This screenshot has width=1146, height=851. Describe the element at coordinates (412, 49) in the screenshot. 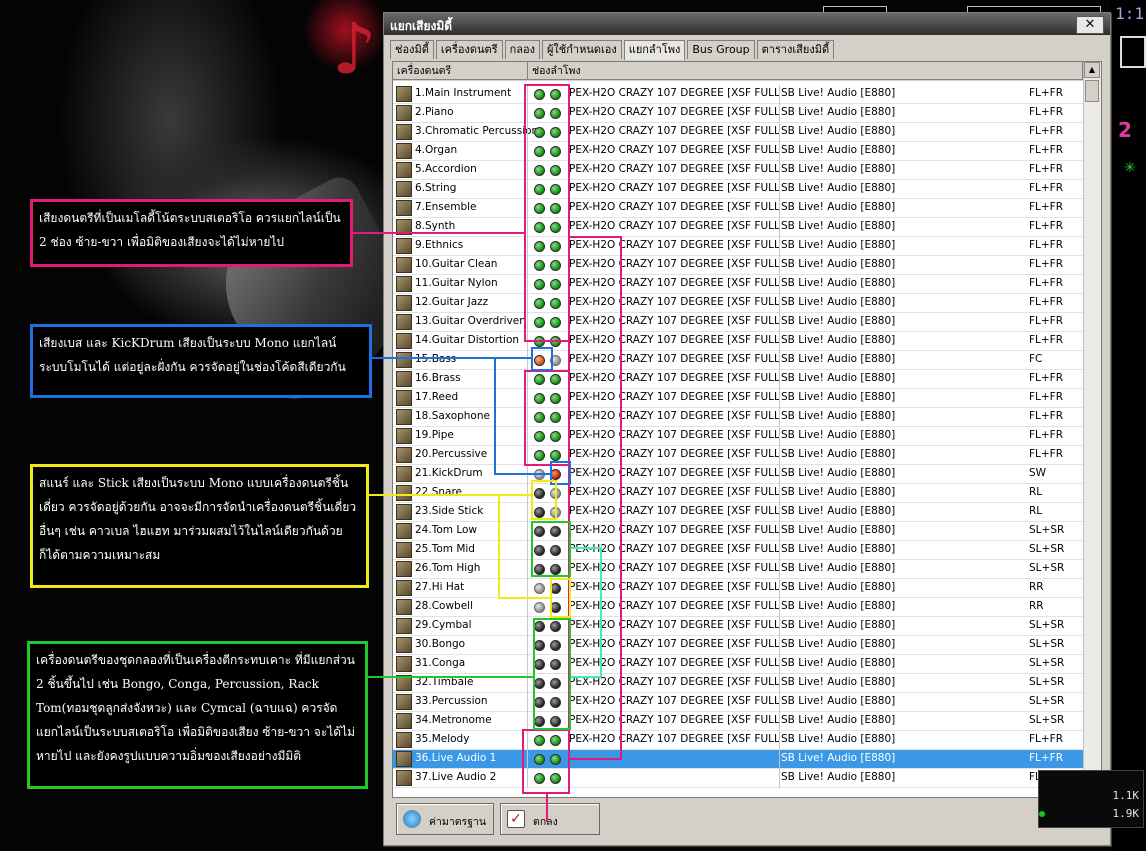

I see `tab-midi-channel: ช่องมิดี้` at that location.